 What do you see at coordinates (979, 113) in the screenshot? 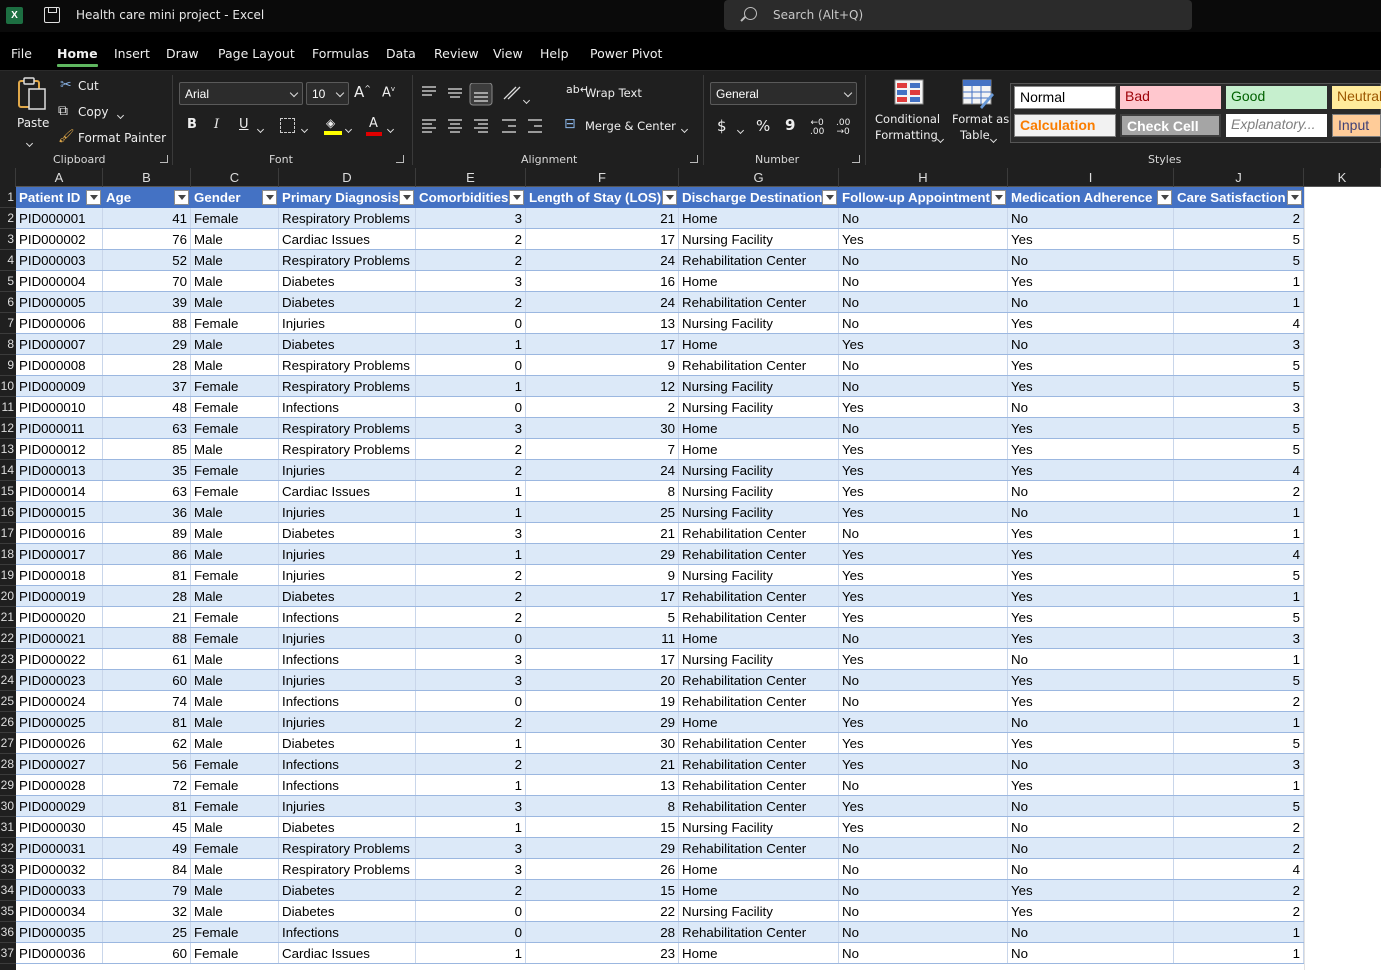
I see `format-as-table-button: Format as Table` at bounding box center [979, 113].